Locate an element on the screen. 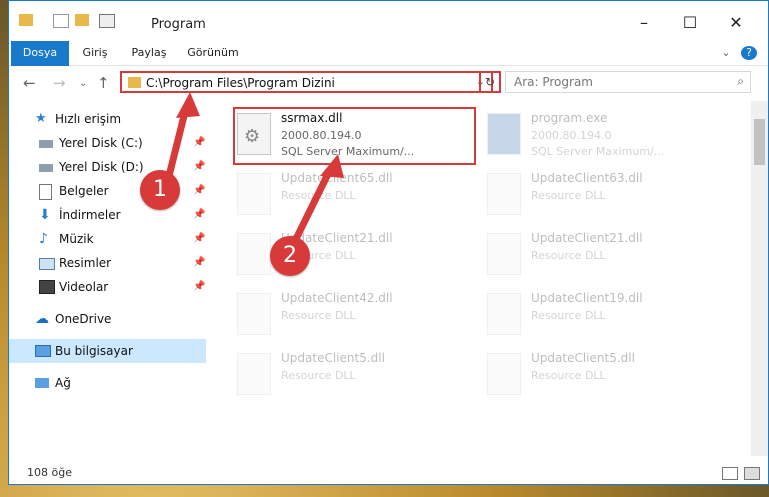  sidebar-item-disk-c: Yerel Disk (C:) 📌 is located at coordinates (107, 143).